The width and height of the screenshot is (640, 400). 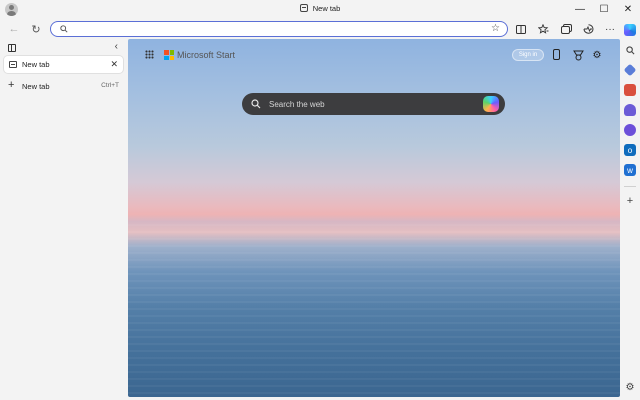 I want to click on tab-label: New tab, so click(x=36, y=64).